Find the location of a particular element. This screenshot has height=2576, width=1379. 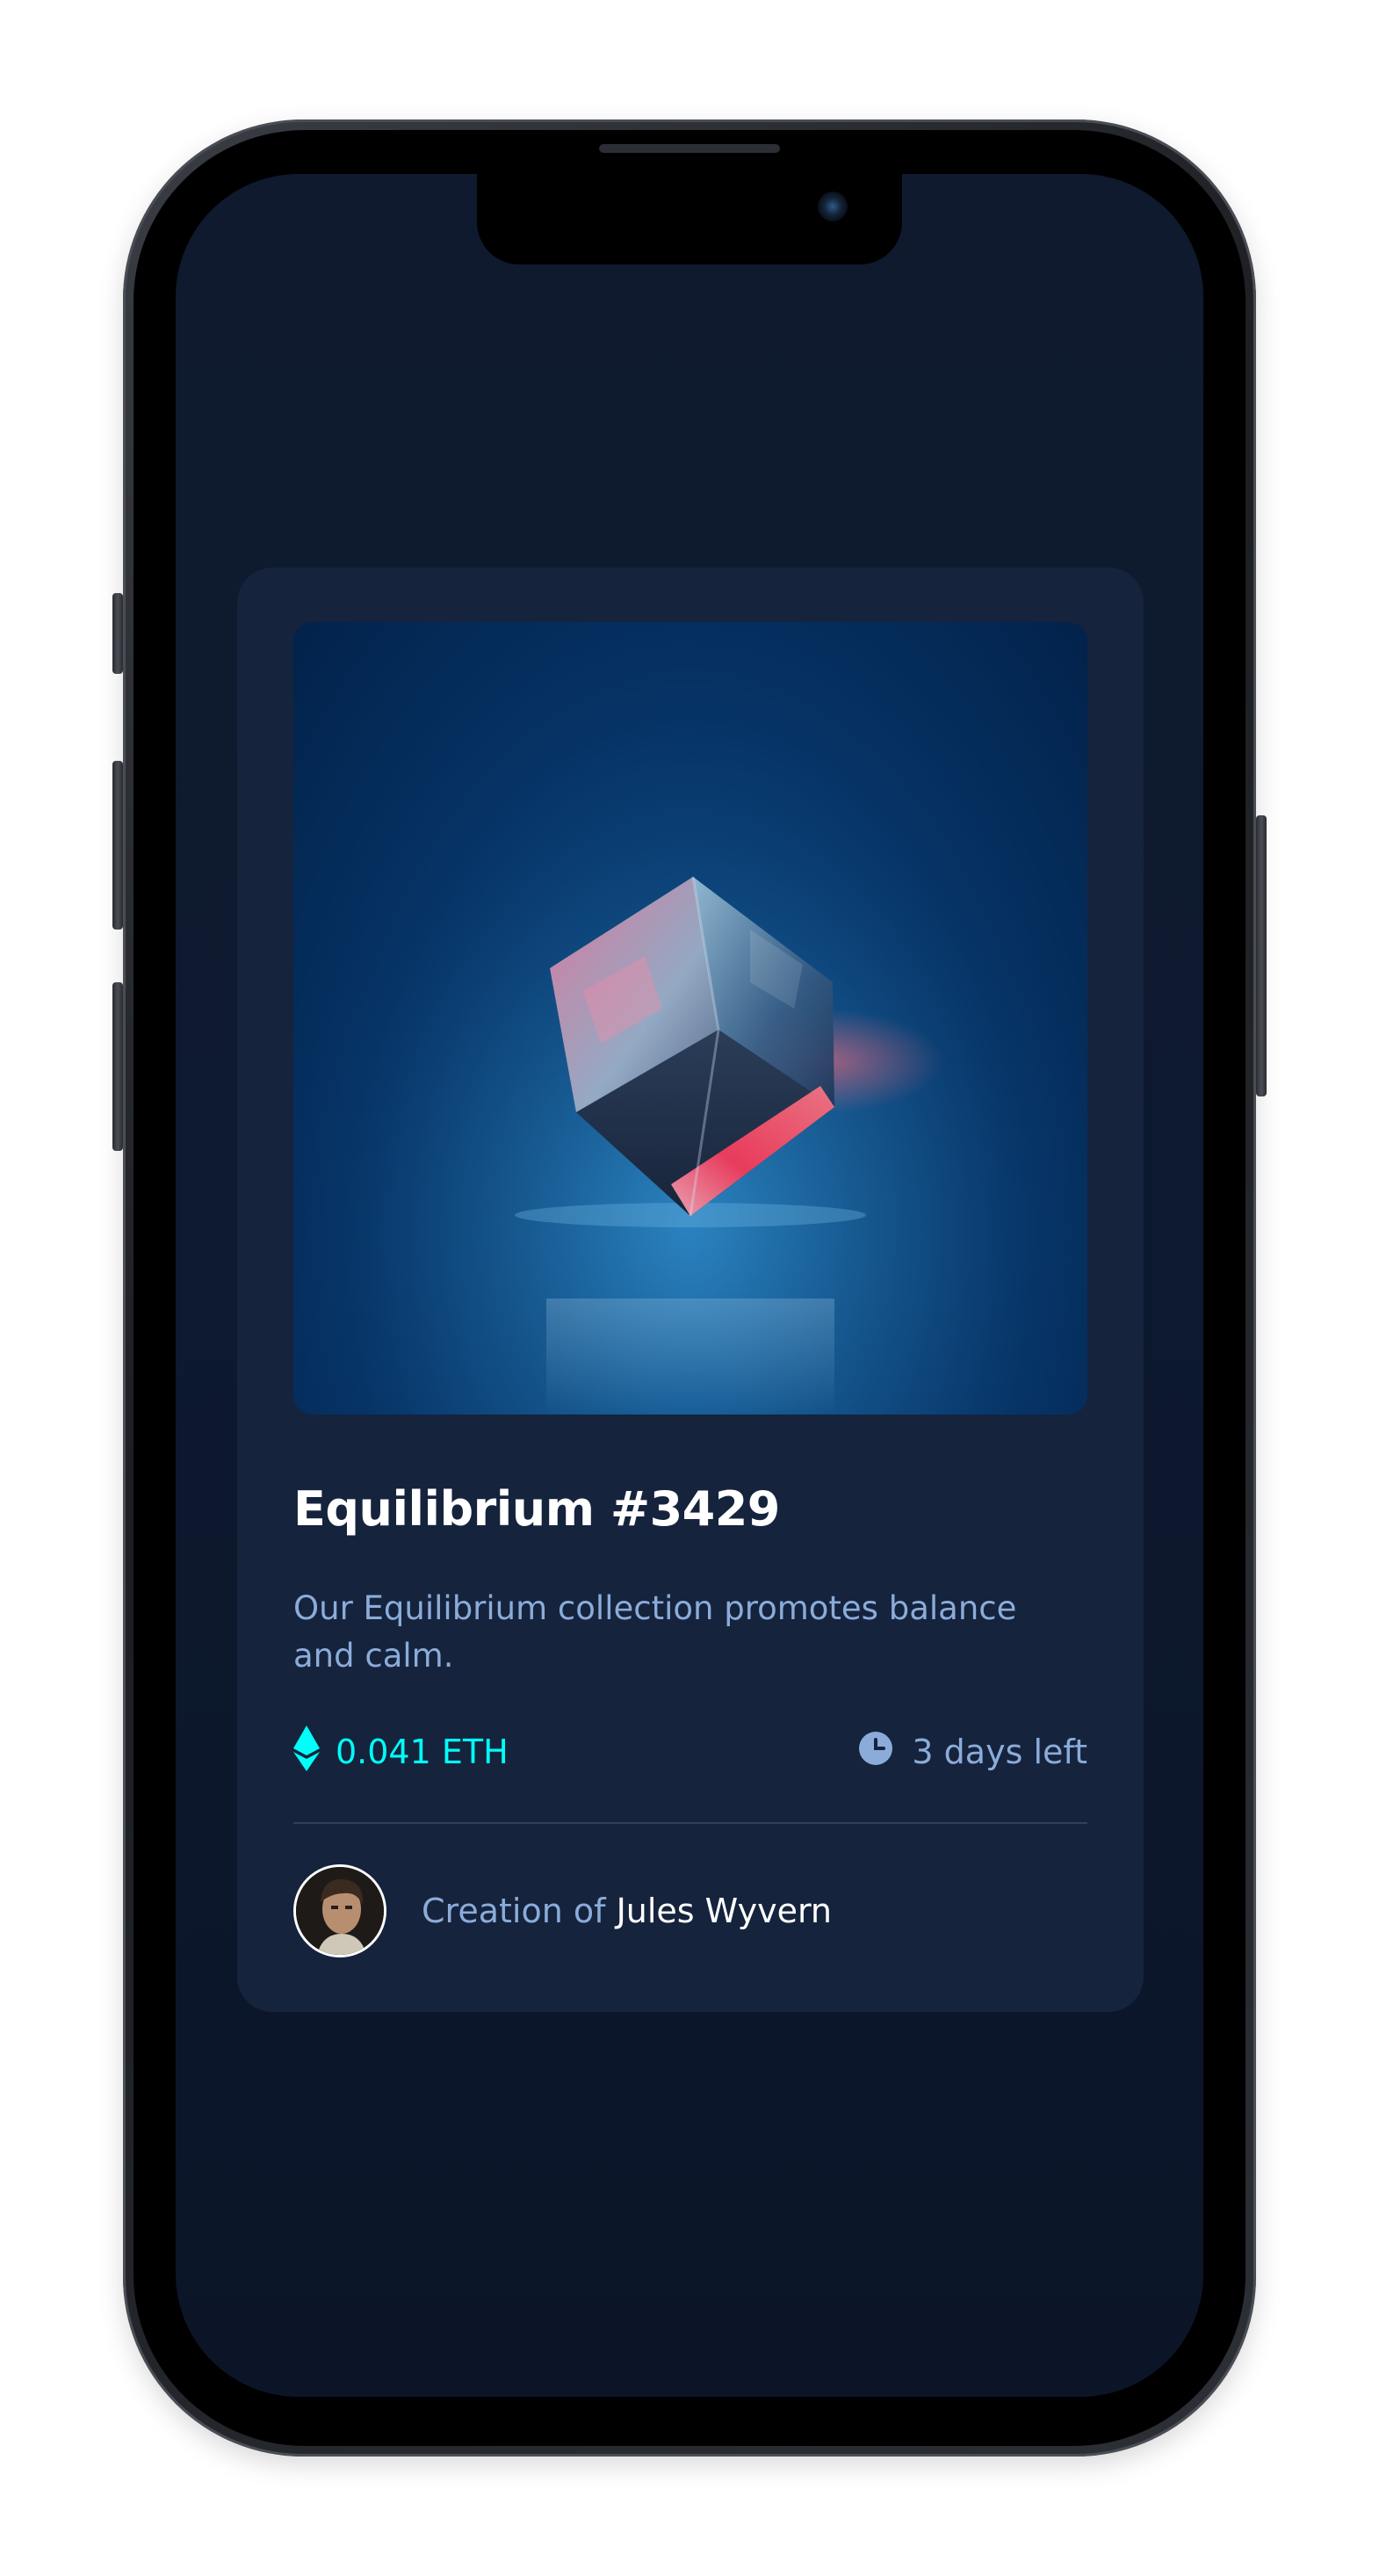

volume-up-button is located at coordinates (117, 845).